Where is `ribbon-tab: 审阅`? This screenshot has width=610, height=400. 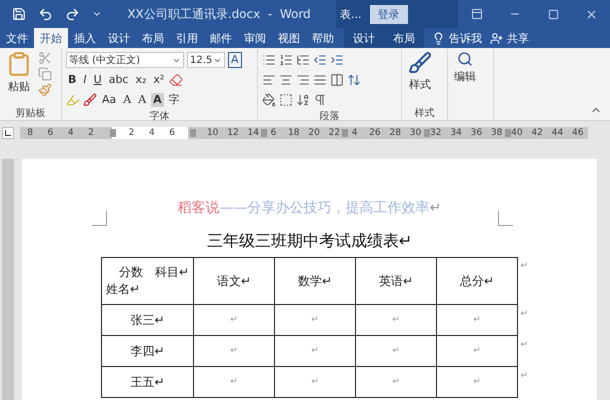 ribbon-tab: 审阅 is located at coordinates (255, 38).